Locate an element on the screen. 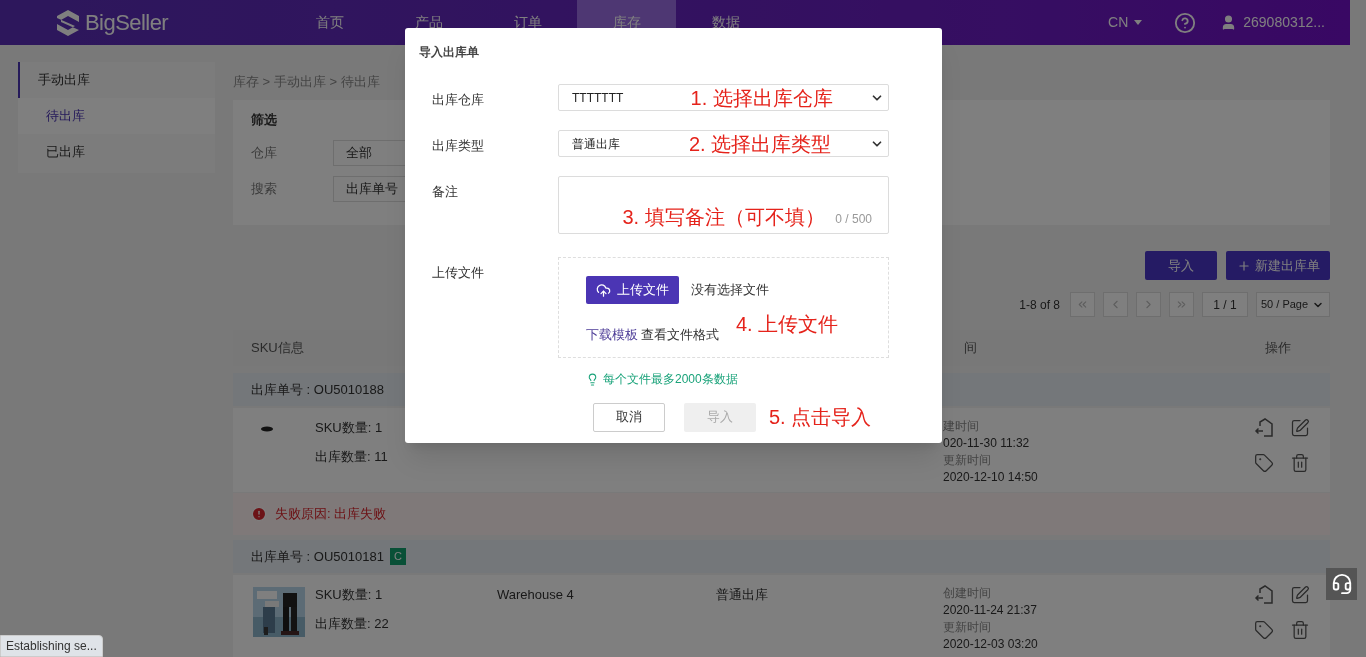 This screenshot has height=657, width=1366. annotation: 1. 选择出库仓库 is located at coordinates (761, 97).